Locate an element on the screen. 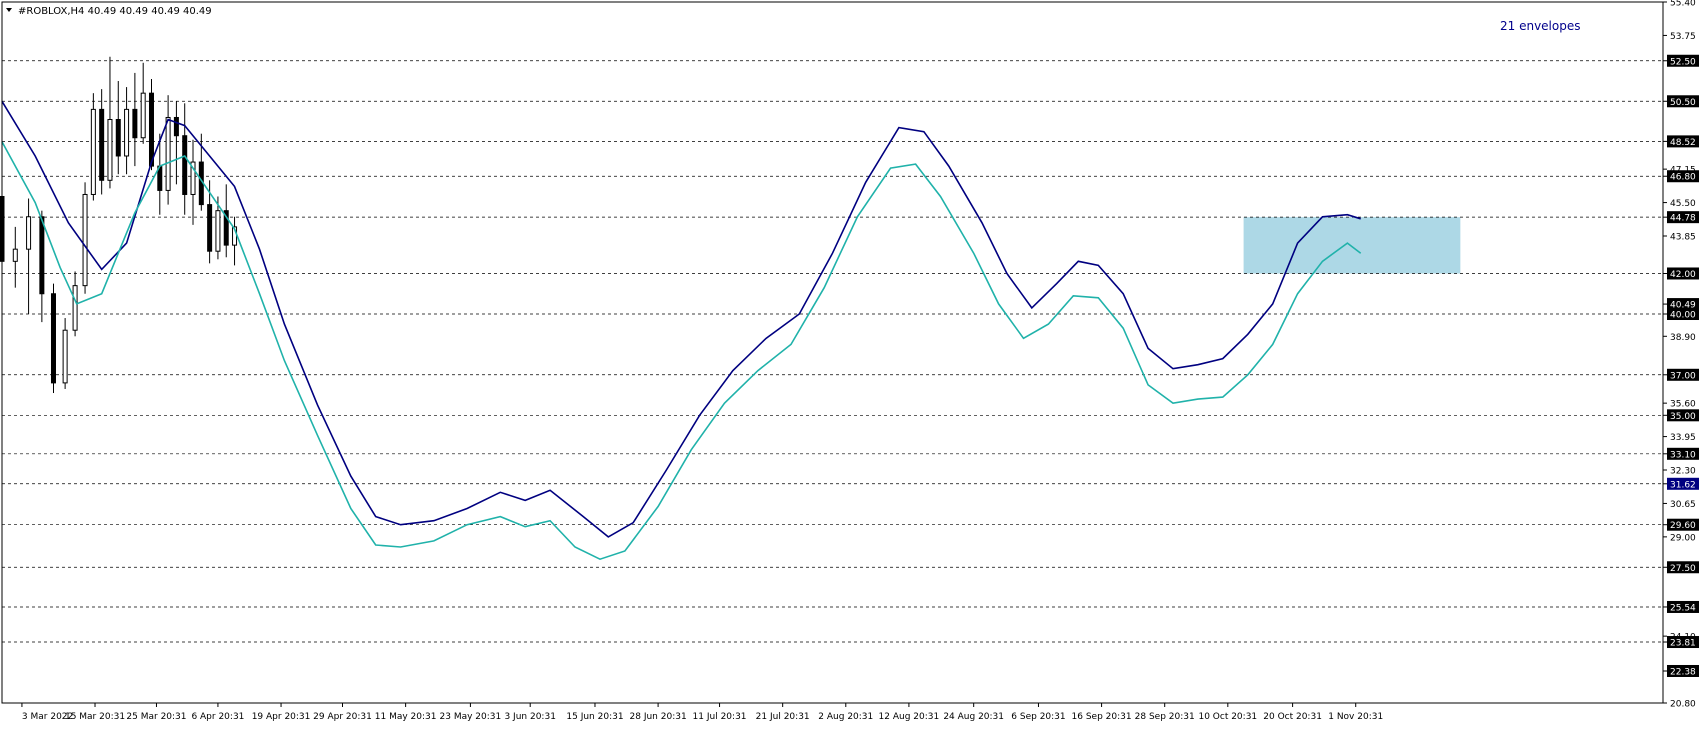  x-tick-label: 23 May 20:31 is located at coordinates (471, 717).